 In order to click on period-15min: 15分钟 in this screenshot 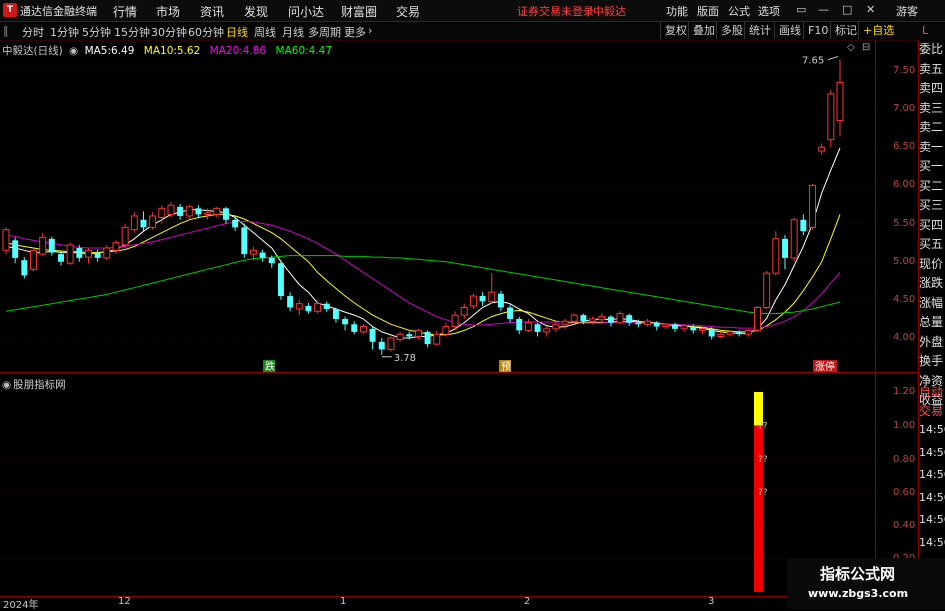, I will do `click(132, 32)`.